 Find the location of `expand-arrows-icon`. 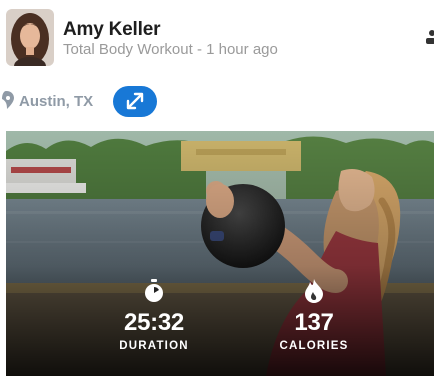

expand-arrows-icon is located at coordinates (135, 101).